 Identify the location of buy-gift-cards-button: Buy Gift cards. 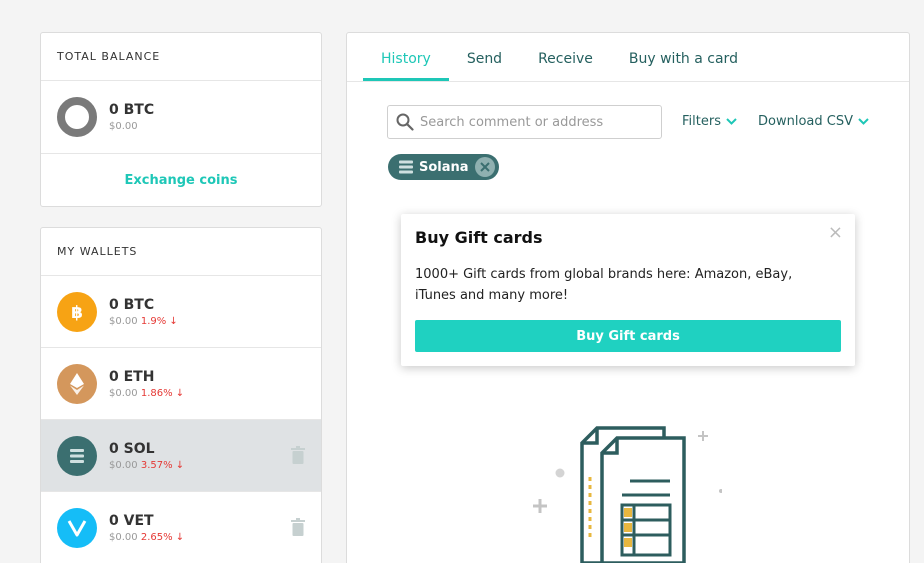
(628, 336).